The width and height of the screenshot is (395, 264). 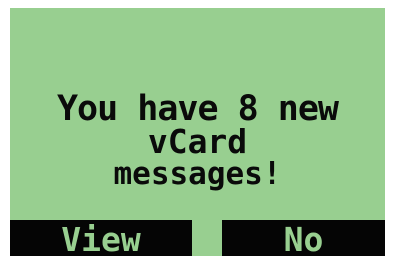 I want to click on view-softkey: View, so click(x=101, y=239).